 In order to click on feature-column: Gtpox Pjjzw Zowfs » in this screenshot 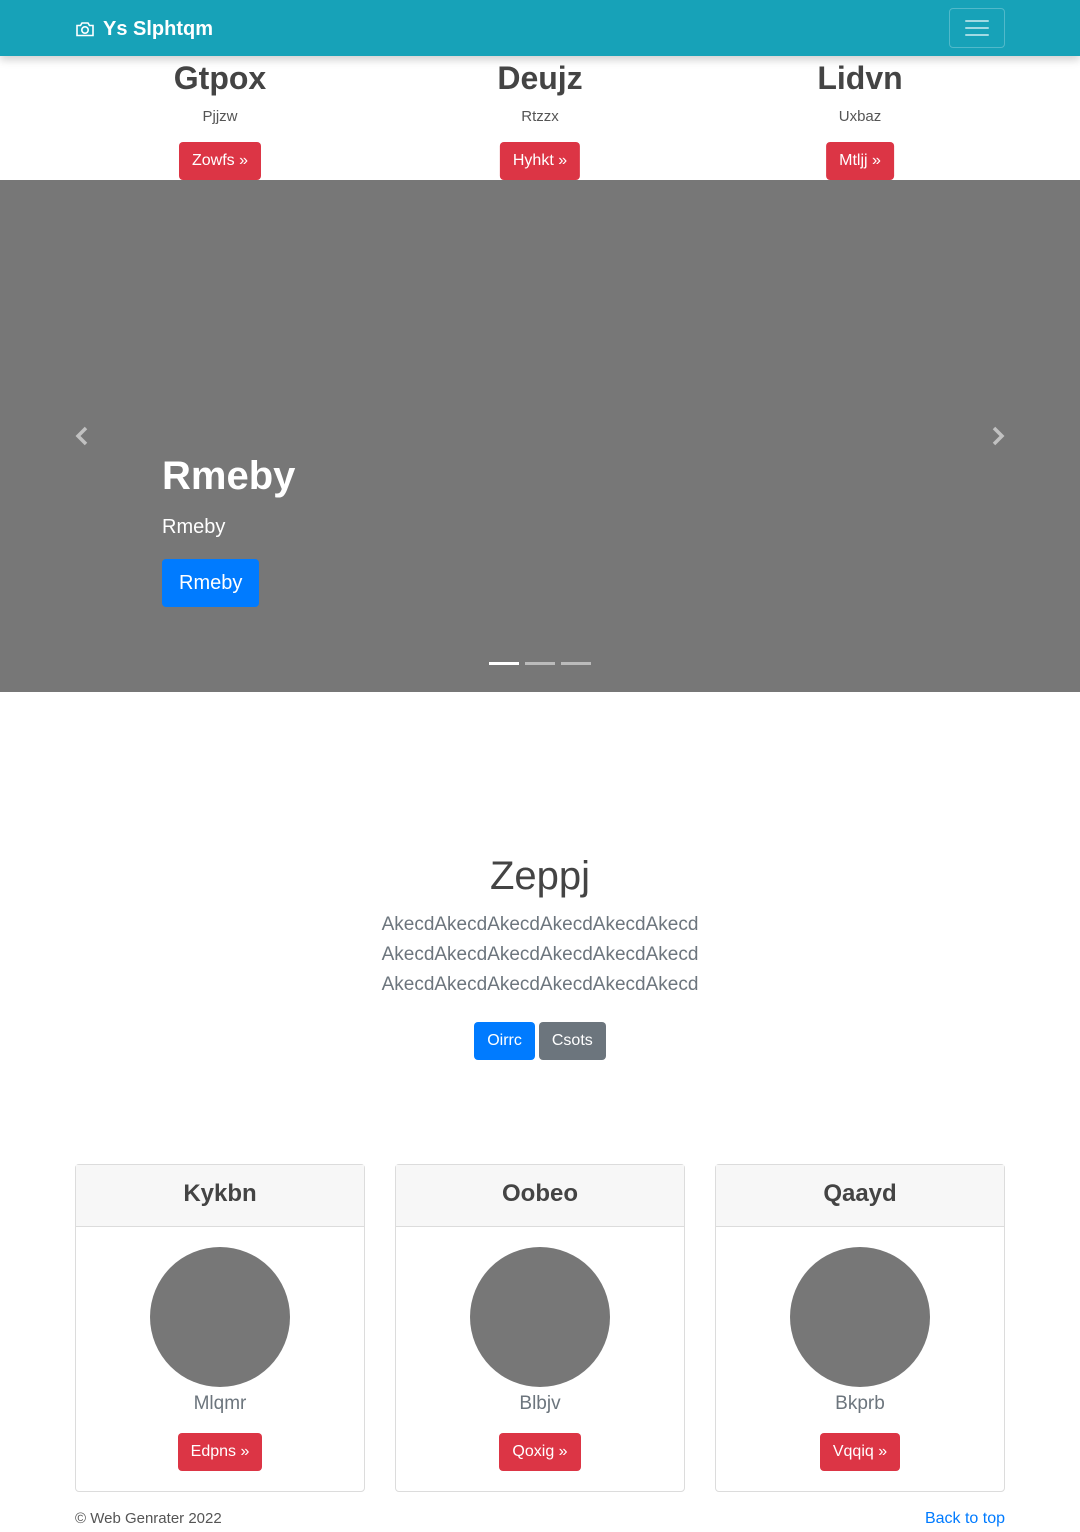, I will do `click(220, 118)`.